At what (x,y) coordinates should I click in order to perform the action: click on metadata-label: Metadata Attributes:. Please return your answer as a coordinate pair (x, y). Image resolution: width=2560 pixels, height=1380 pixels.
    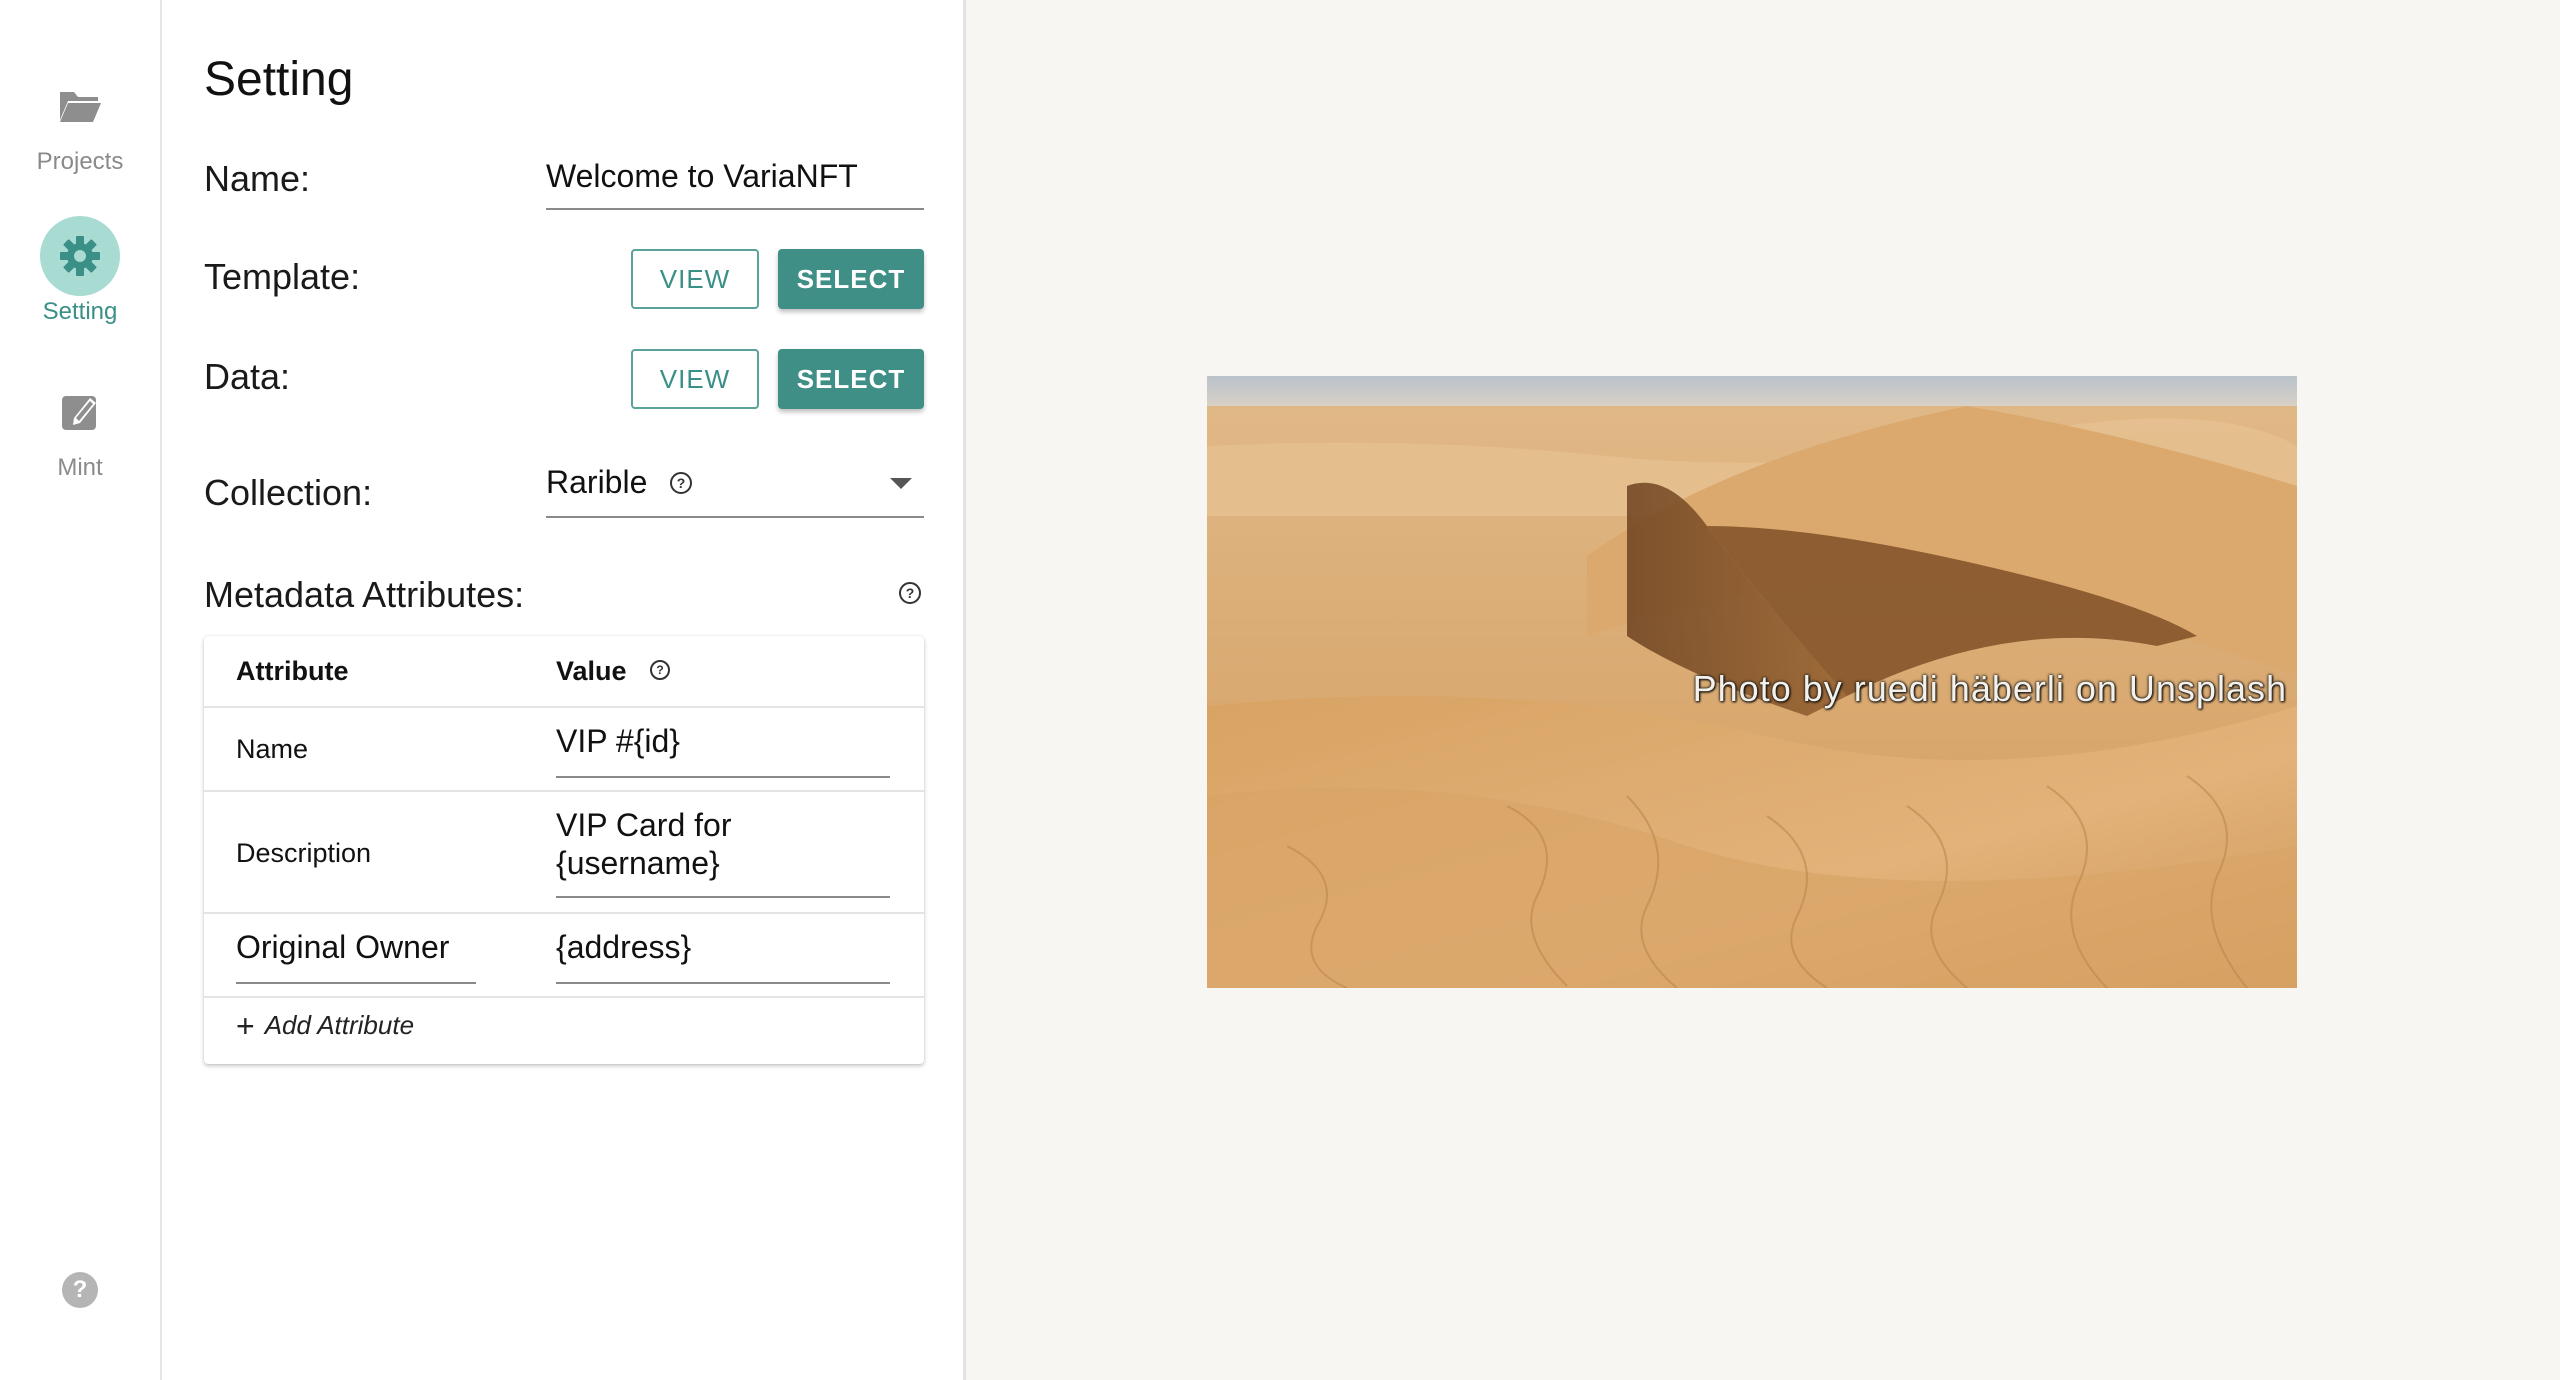
    Looking at the image, I should click on (364, 594).